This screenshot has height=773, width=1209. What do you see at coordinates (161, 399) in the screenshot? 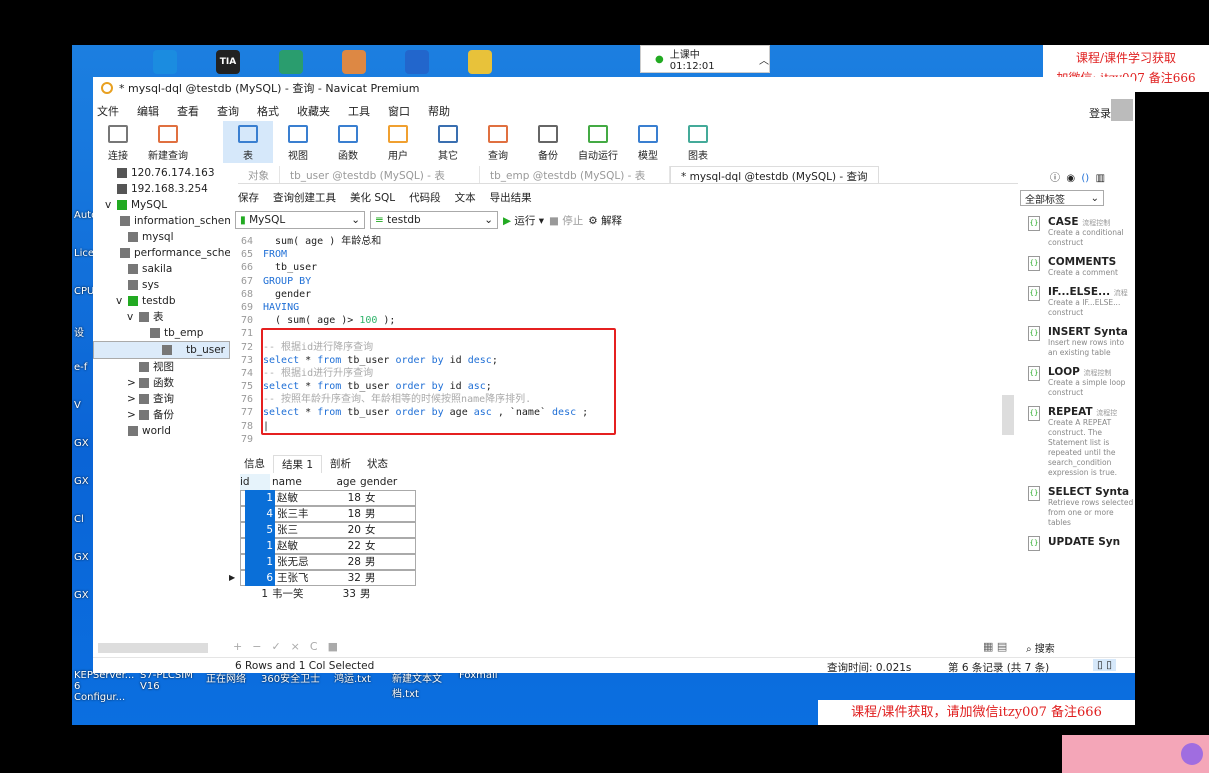
I see `tree-item: > 查询` at bounding box center [161, 399].